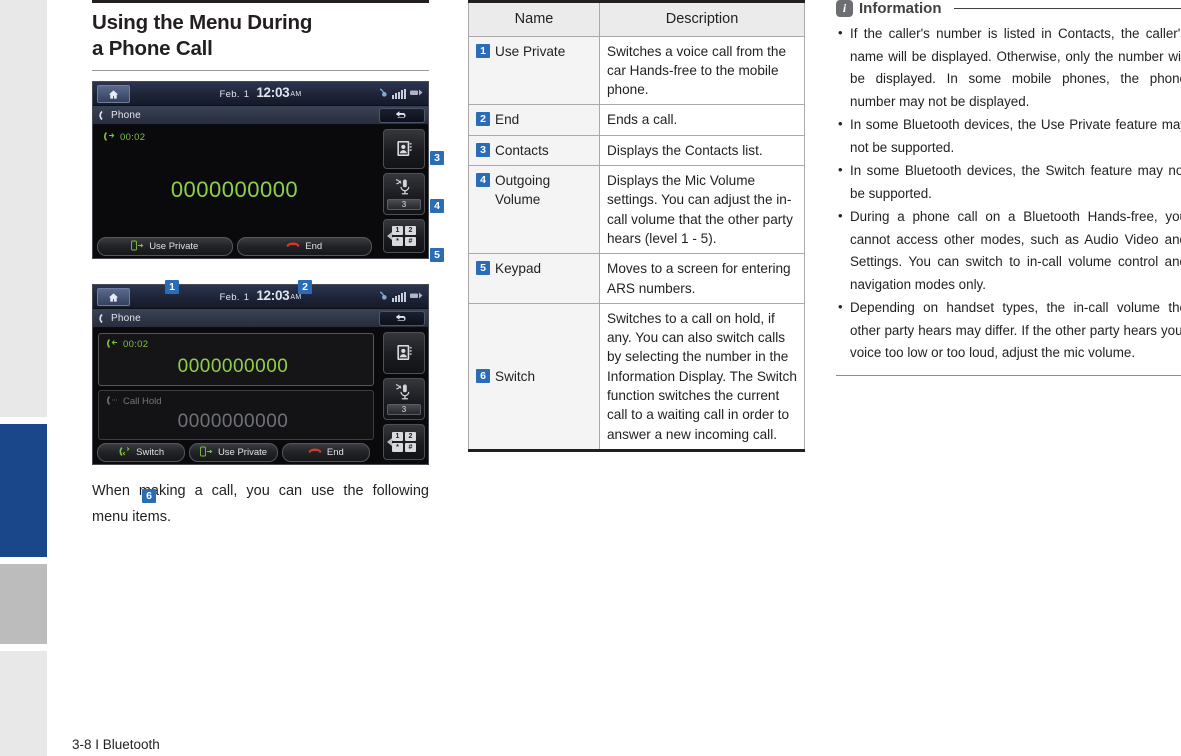 The height and width of the screenshot is (756, 1181). What do you see at coordinates (296, 298) in the screenshot?
I see `status-ampm-2: AM` at bounding box center [296, 298].